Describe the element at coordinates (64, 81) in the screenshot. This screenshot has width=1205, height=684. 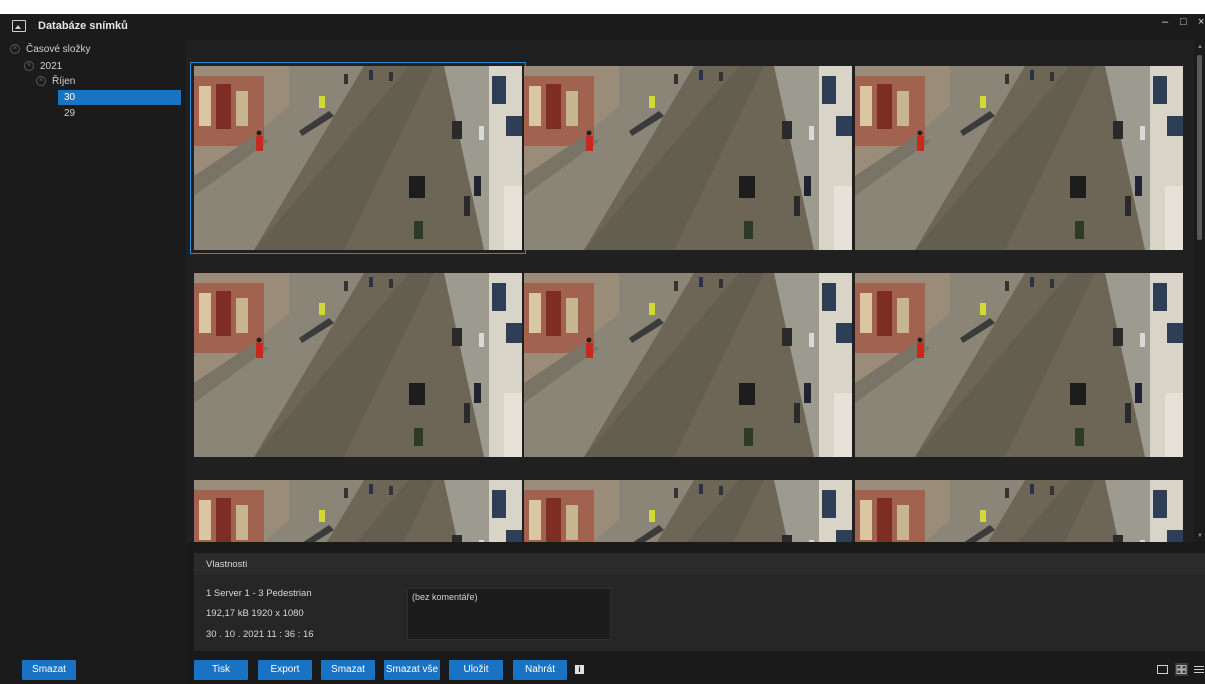
I see `tree-label: Říjen` at that location.